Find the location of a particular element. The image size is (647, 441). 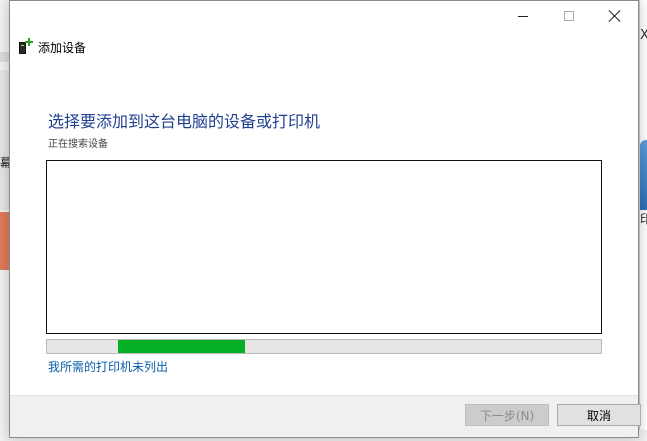

title-bar is located at coordinates (324, 16).